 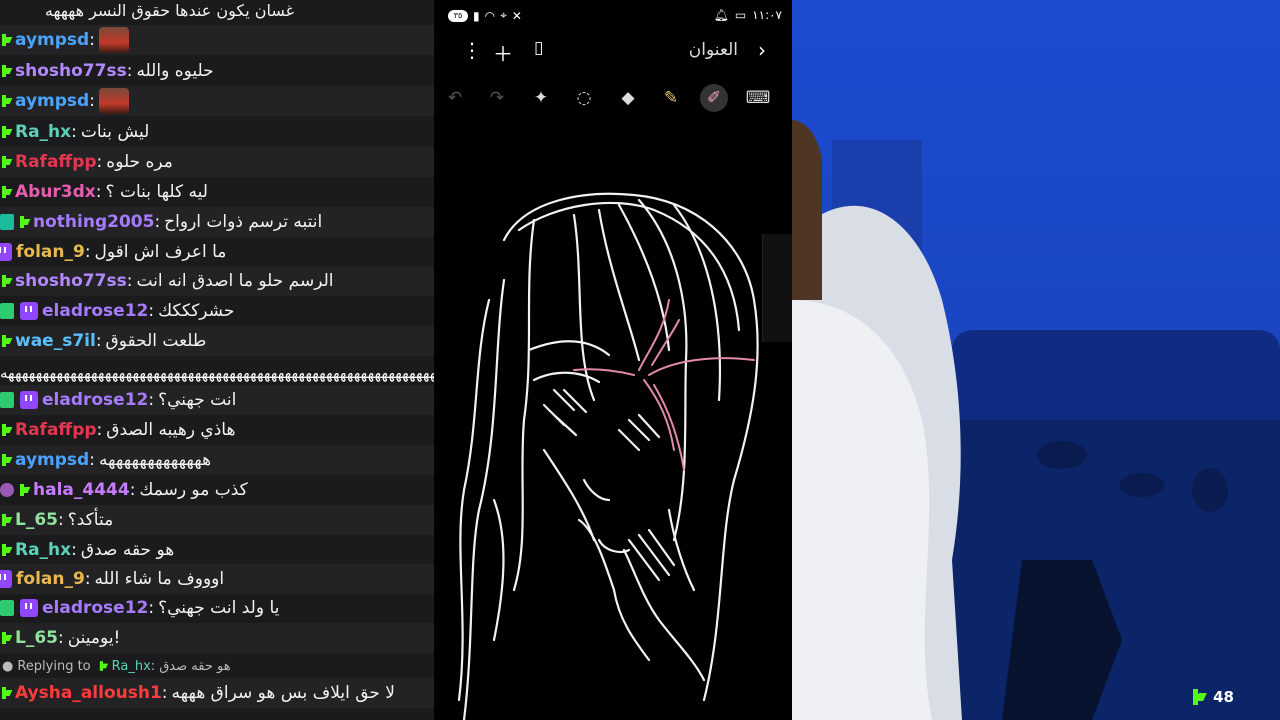 What do you see at coordinates (81, 490) in the screenshot?
I see `chat-username: hala_4444` at bounding box center [81, 490].